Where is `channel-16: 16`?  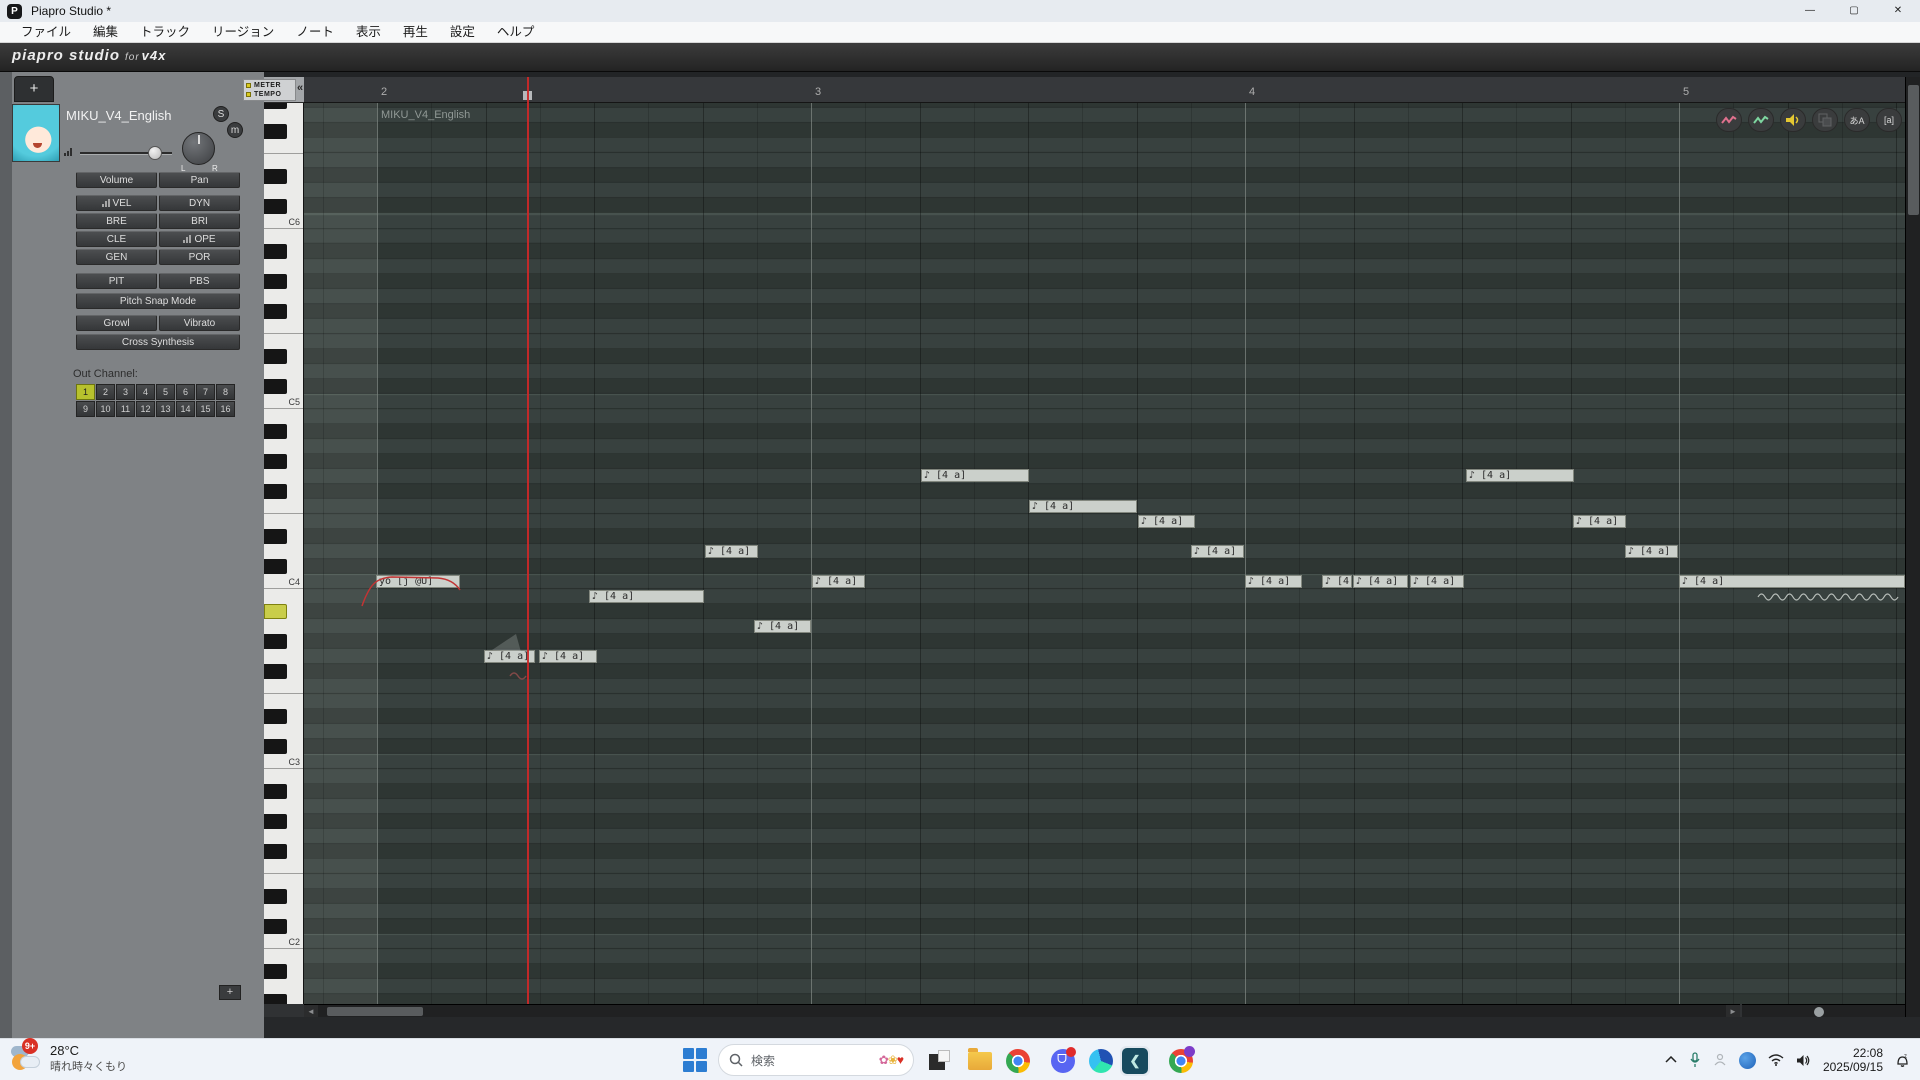 channel-16: 16 is located at coordinates (225, 409).